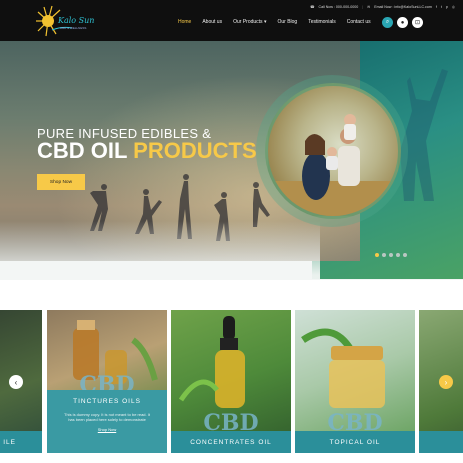 This screenshot has height=463, width=463. Describe the element at coordinates (417, 22) in the screenshot. I see `cart-icon: ⊡` at that location.